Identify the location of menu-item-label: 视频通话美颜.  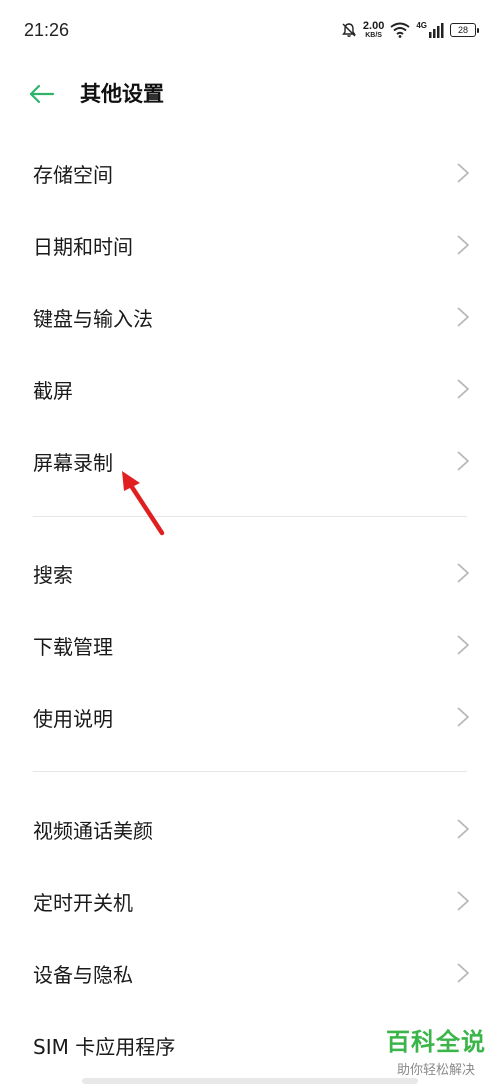
(93, 831).